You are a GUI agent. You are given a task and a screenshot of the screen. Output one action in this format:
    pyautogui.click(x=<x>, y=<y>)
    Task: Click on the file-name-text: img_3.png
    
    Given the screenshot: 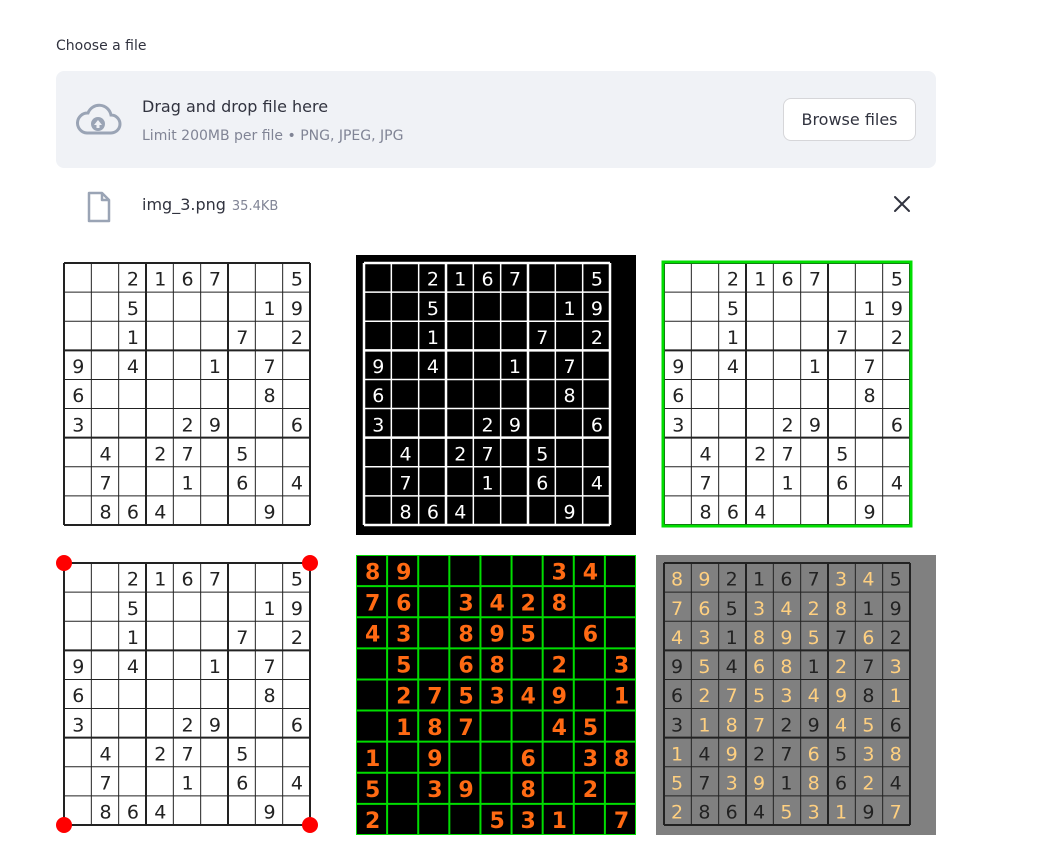 What is the action you would take?
    pyautogui.click(x=184, y=204)
    